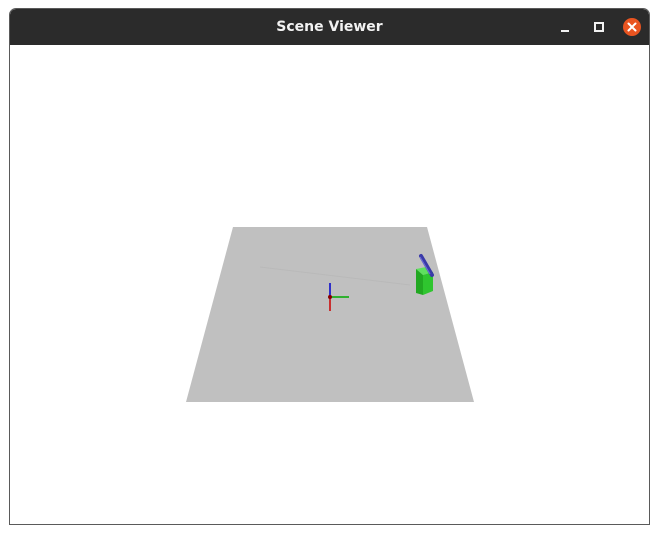  I want to click on ground-plane, so click(330, 314).